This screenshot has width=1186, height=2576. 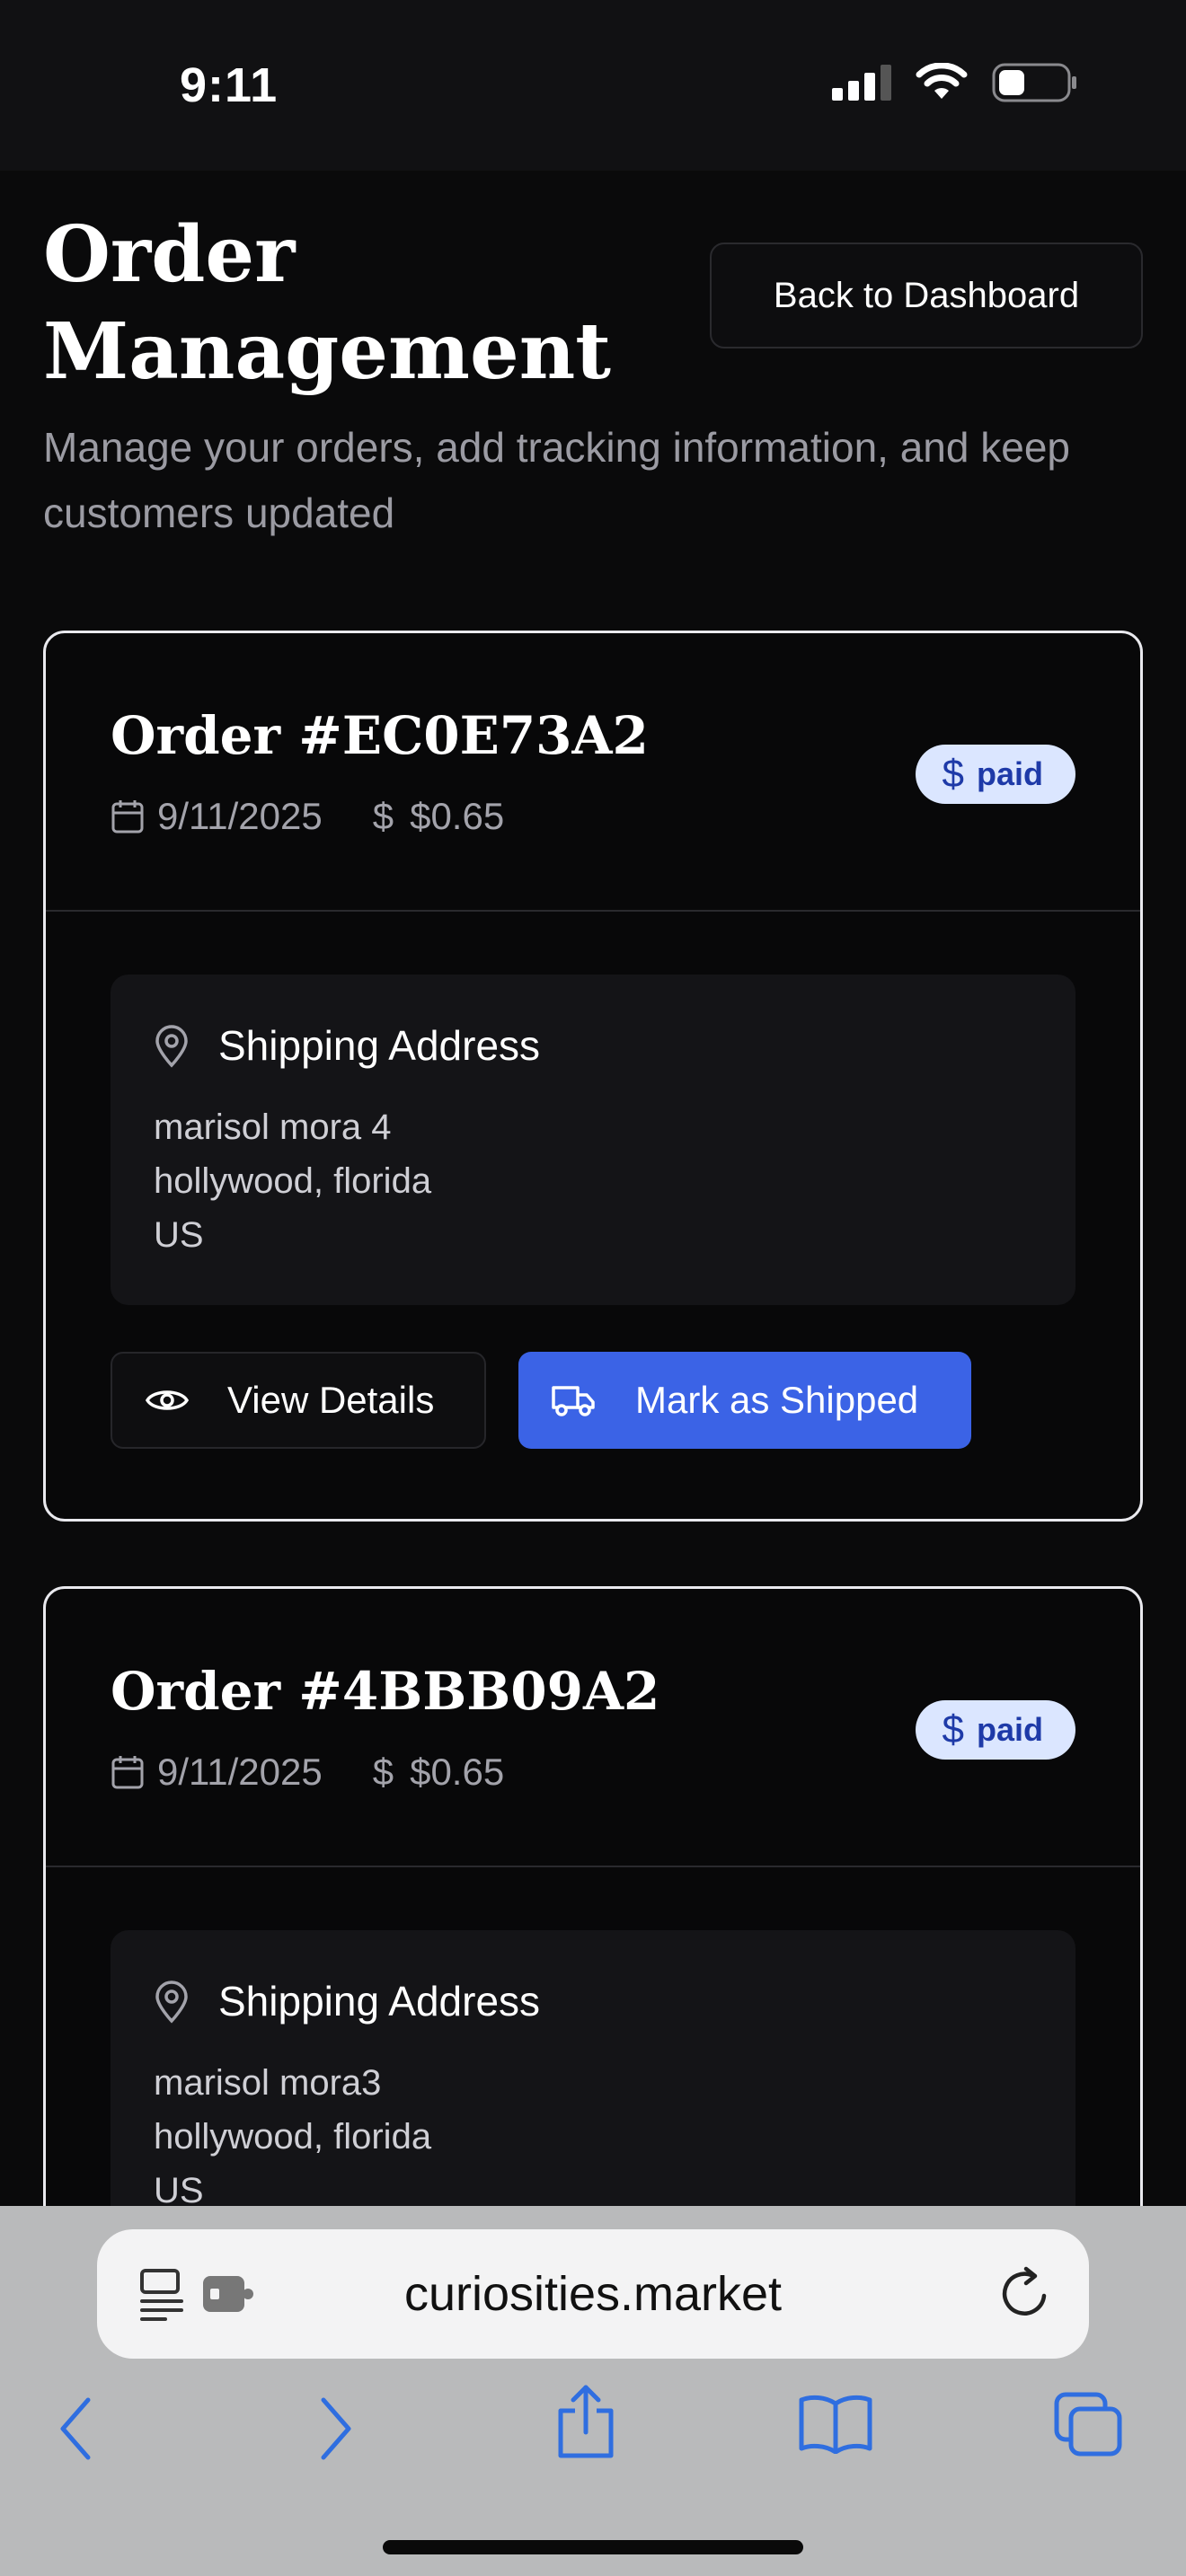 I want to click on mark-as-shipped-label: Mark as Shipped, so click(x=777, y=1400).